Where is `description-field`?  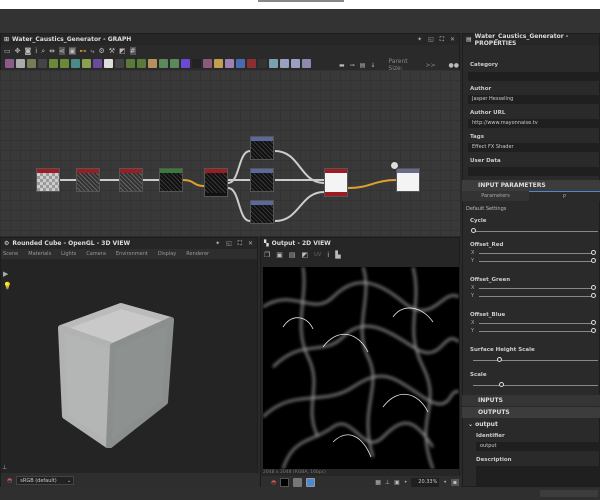 description-field is located at coordinates (538, 476).